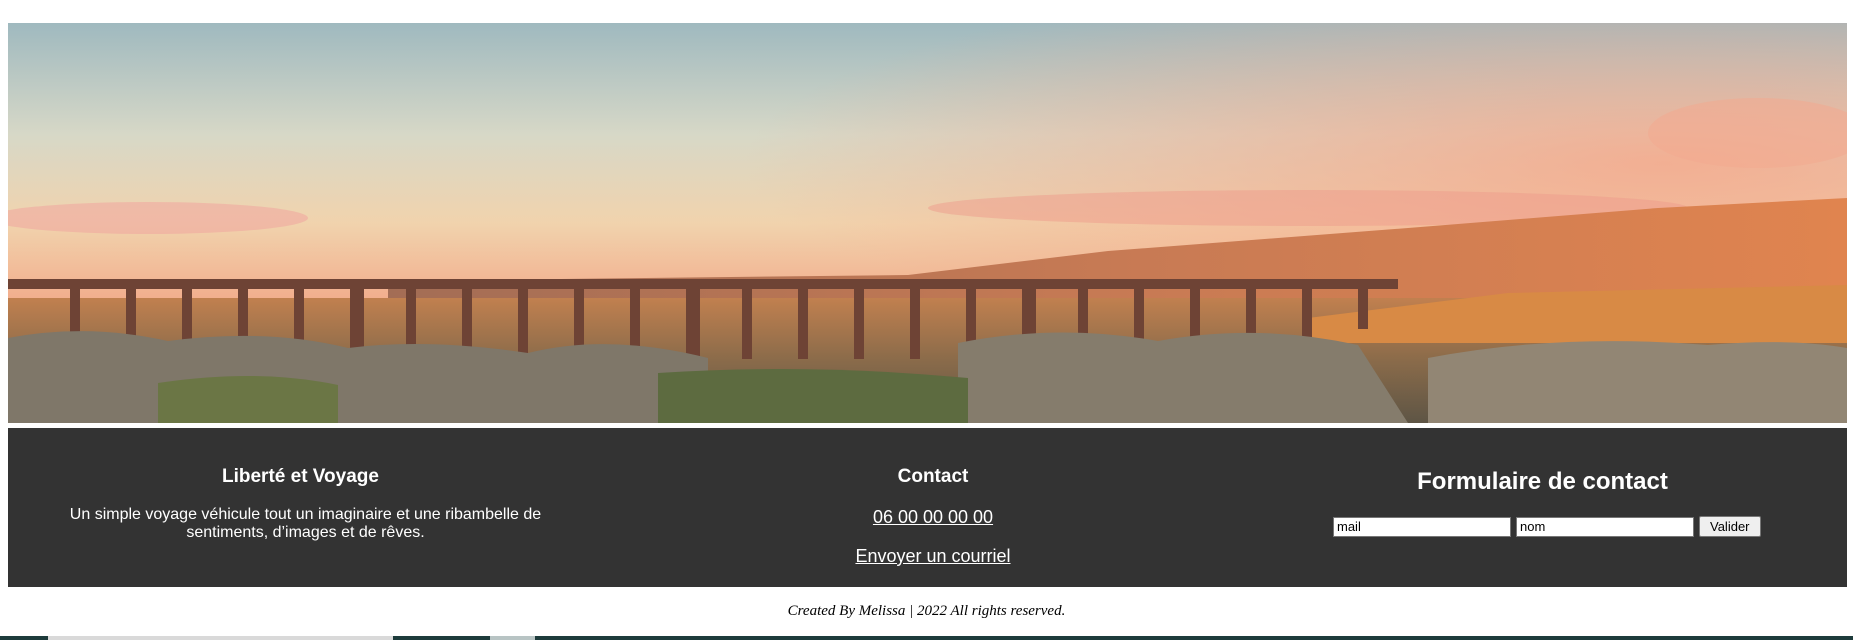 This screenshot has height=640, width=1853. Describe the element at coordinates (1542, 507) in the screenshot. I see `contact-form-section: Formulaire de contact Valider` at that location.